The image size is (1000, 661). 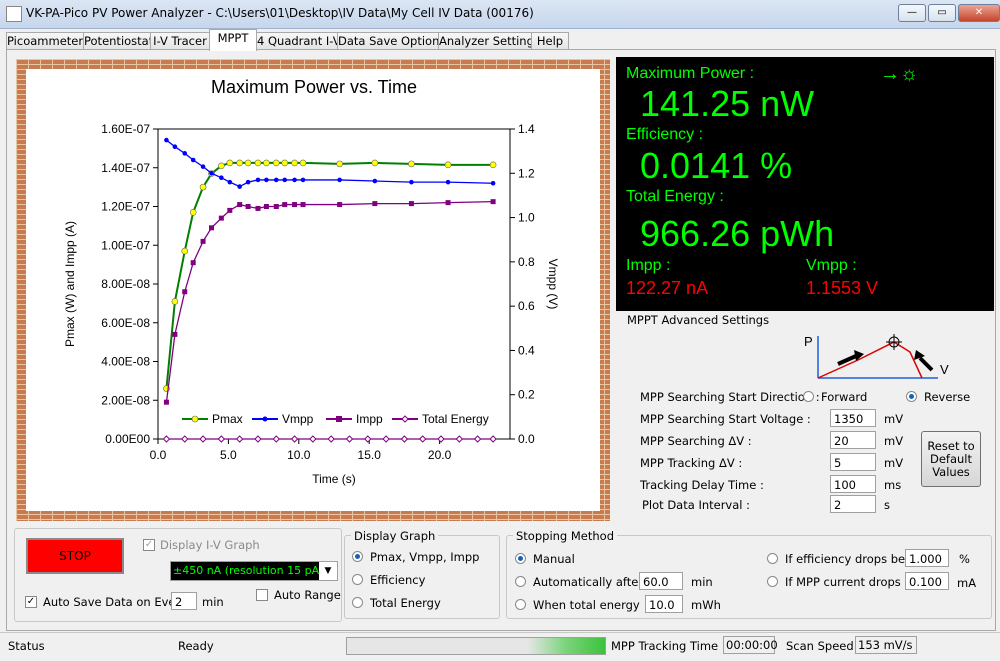 What do you see at coordinates (213, 602) in the screenshot?
I see `auto-save-unit: min` at bounding box center [213, 602].